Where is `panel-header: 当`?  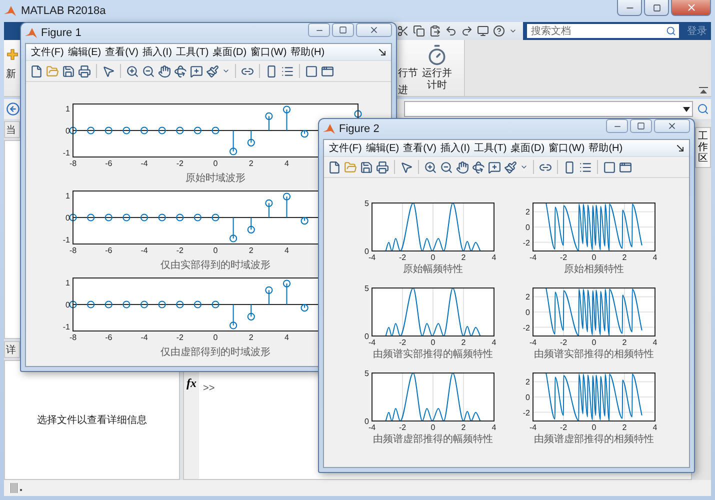
panel-header: 当 is located at coordinates (12, 129).